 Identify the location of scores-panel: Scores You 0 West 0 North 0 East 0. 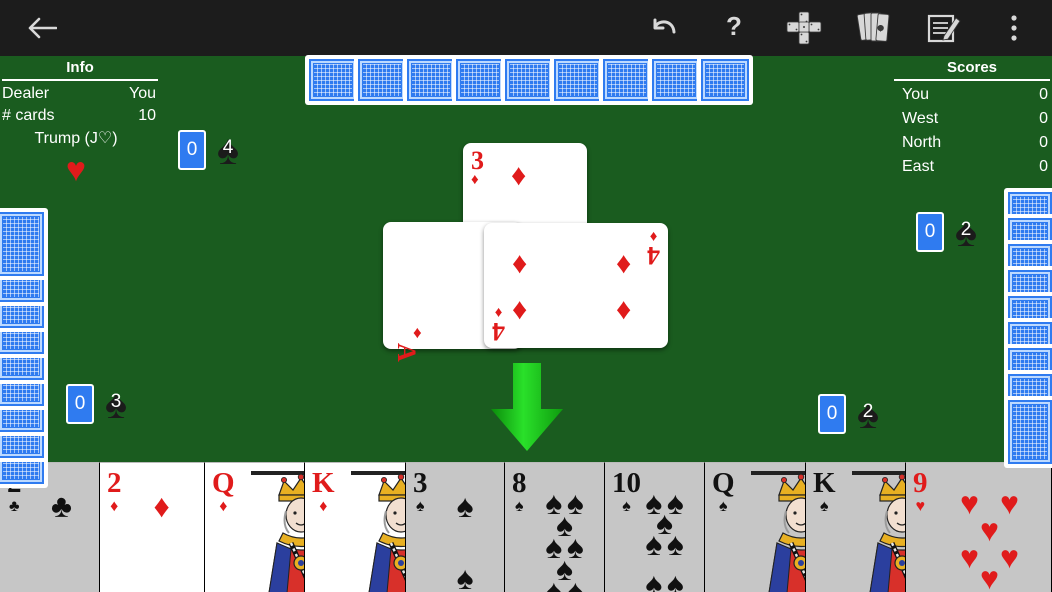
(972, 118).